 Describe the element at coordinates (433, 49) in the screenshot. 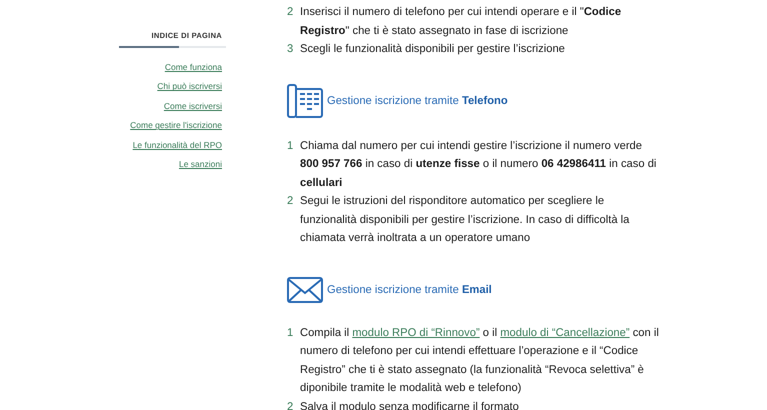

I see `step-text: Scegli le funzionalità disponibili per gestire l’iscrizione` at that location.